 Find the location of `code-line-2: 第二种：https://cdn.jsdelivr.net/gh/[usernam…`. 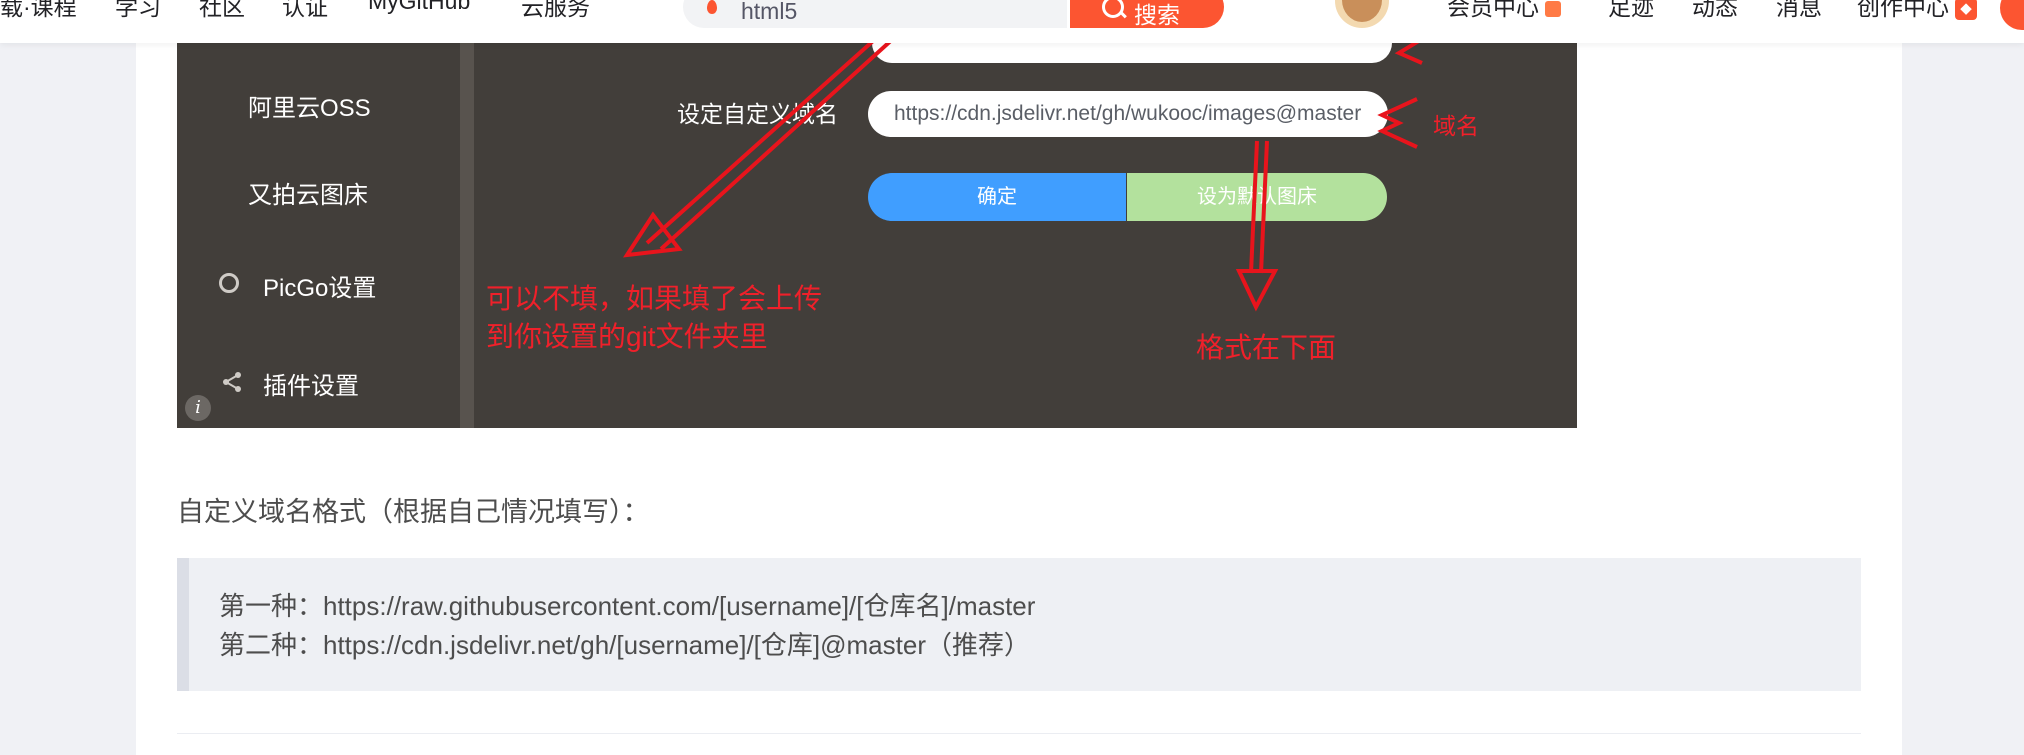

code-line-2: 第二种：https://cdn.jsdelivr.net/gh/[usernam… is located at coordinates (624, 645).